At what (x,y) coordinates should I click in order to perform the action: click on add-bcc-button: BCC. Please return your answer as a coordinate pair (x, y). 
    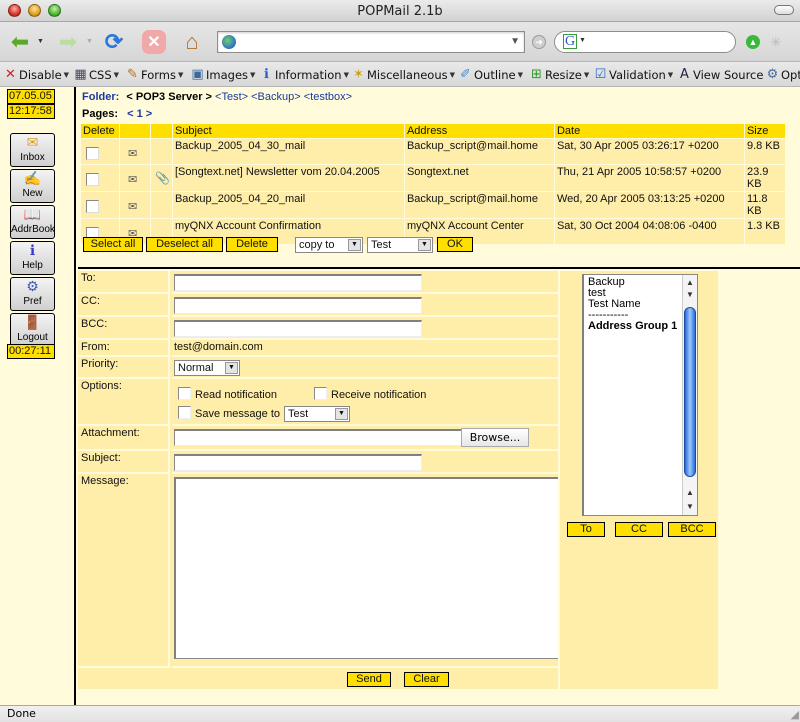
    Looking at the image, I should click on (692, 529).